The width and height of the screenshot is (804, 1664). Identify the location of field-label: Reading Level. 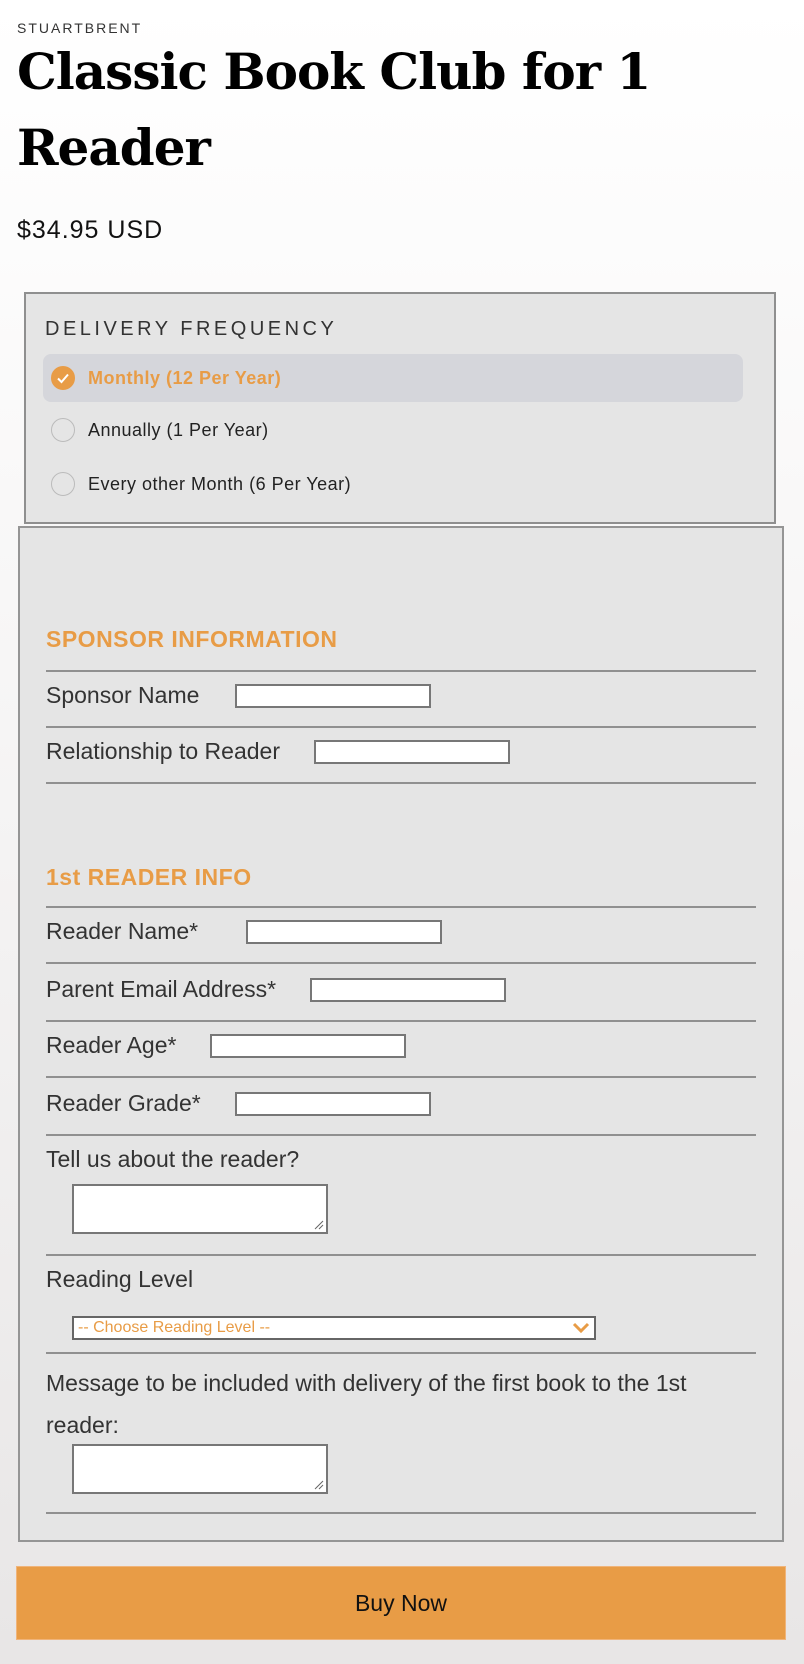
(120, 1279).